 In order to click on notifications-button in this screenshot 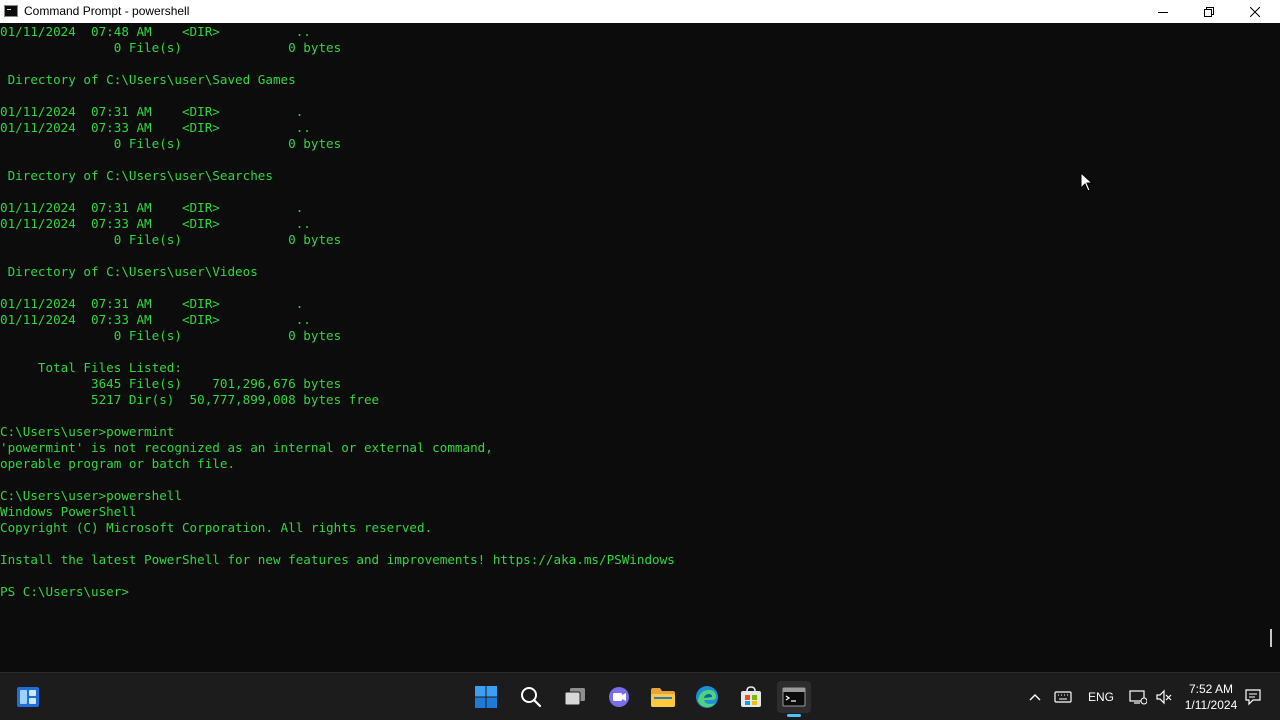, I will do `click(1253, 697)`.